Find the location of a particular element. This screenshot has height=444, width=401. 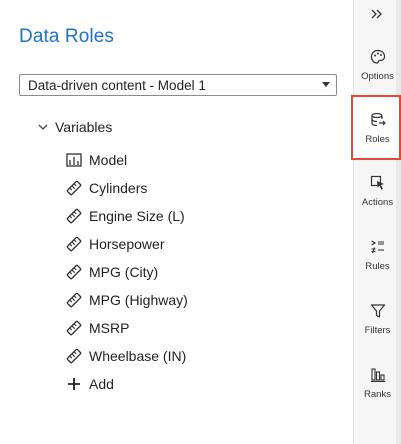

variables-header: Variables is located at coordinates (84, 127).